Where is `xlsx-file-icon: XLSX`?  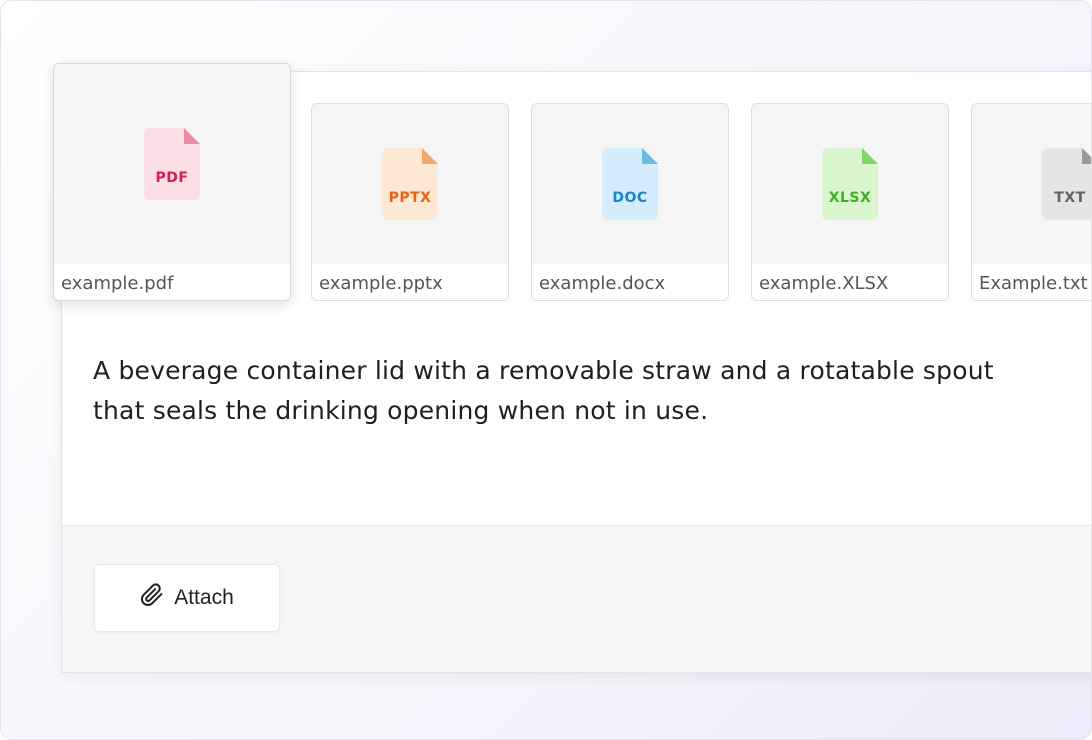
xlsx-file-icon: XLSX is located at coordinates (850, 184).